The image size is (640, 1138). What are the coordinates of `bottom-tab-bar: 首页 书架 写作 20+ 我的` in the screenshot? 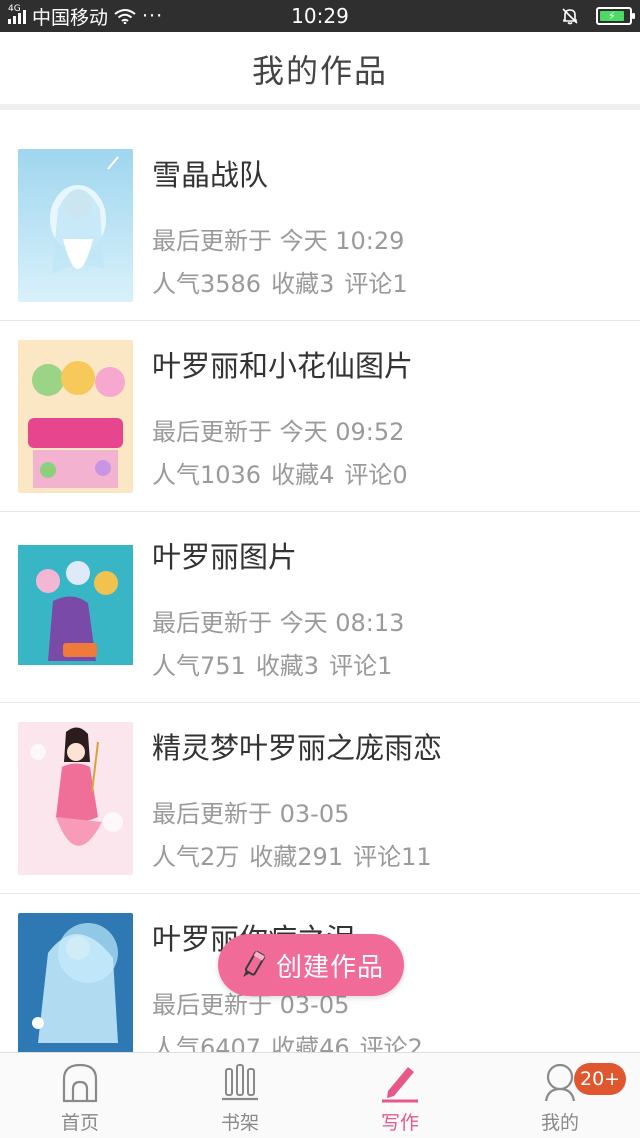 It's located at (320, 1095).